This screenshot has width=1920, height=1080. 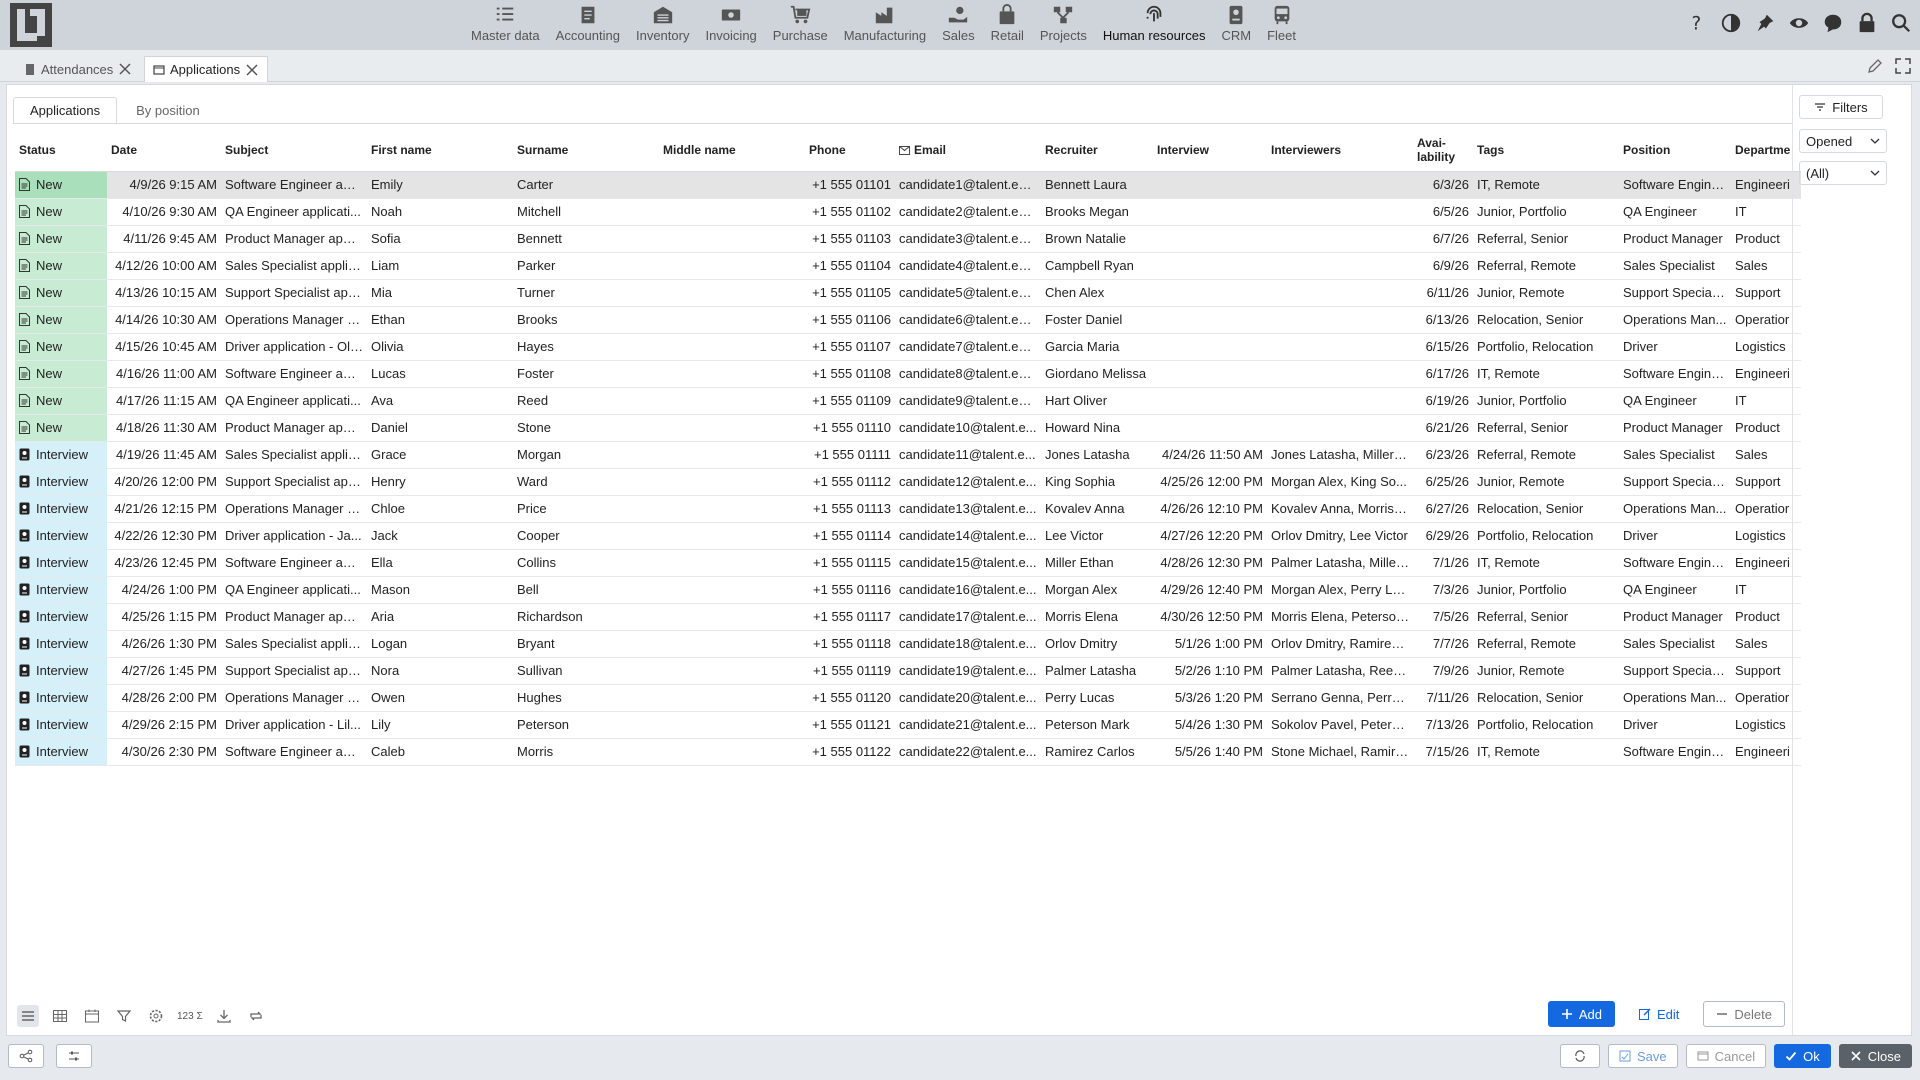 I want to click on help-icon: ?, so click(x=1697, y=23).